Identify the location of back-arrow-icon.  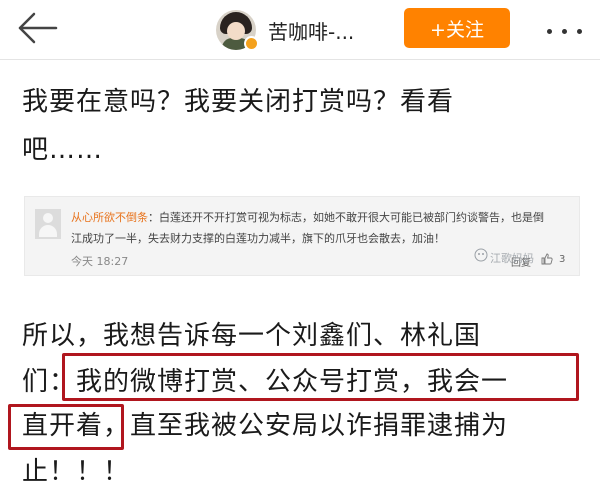
(38, 28).